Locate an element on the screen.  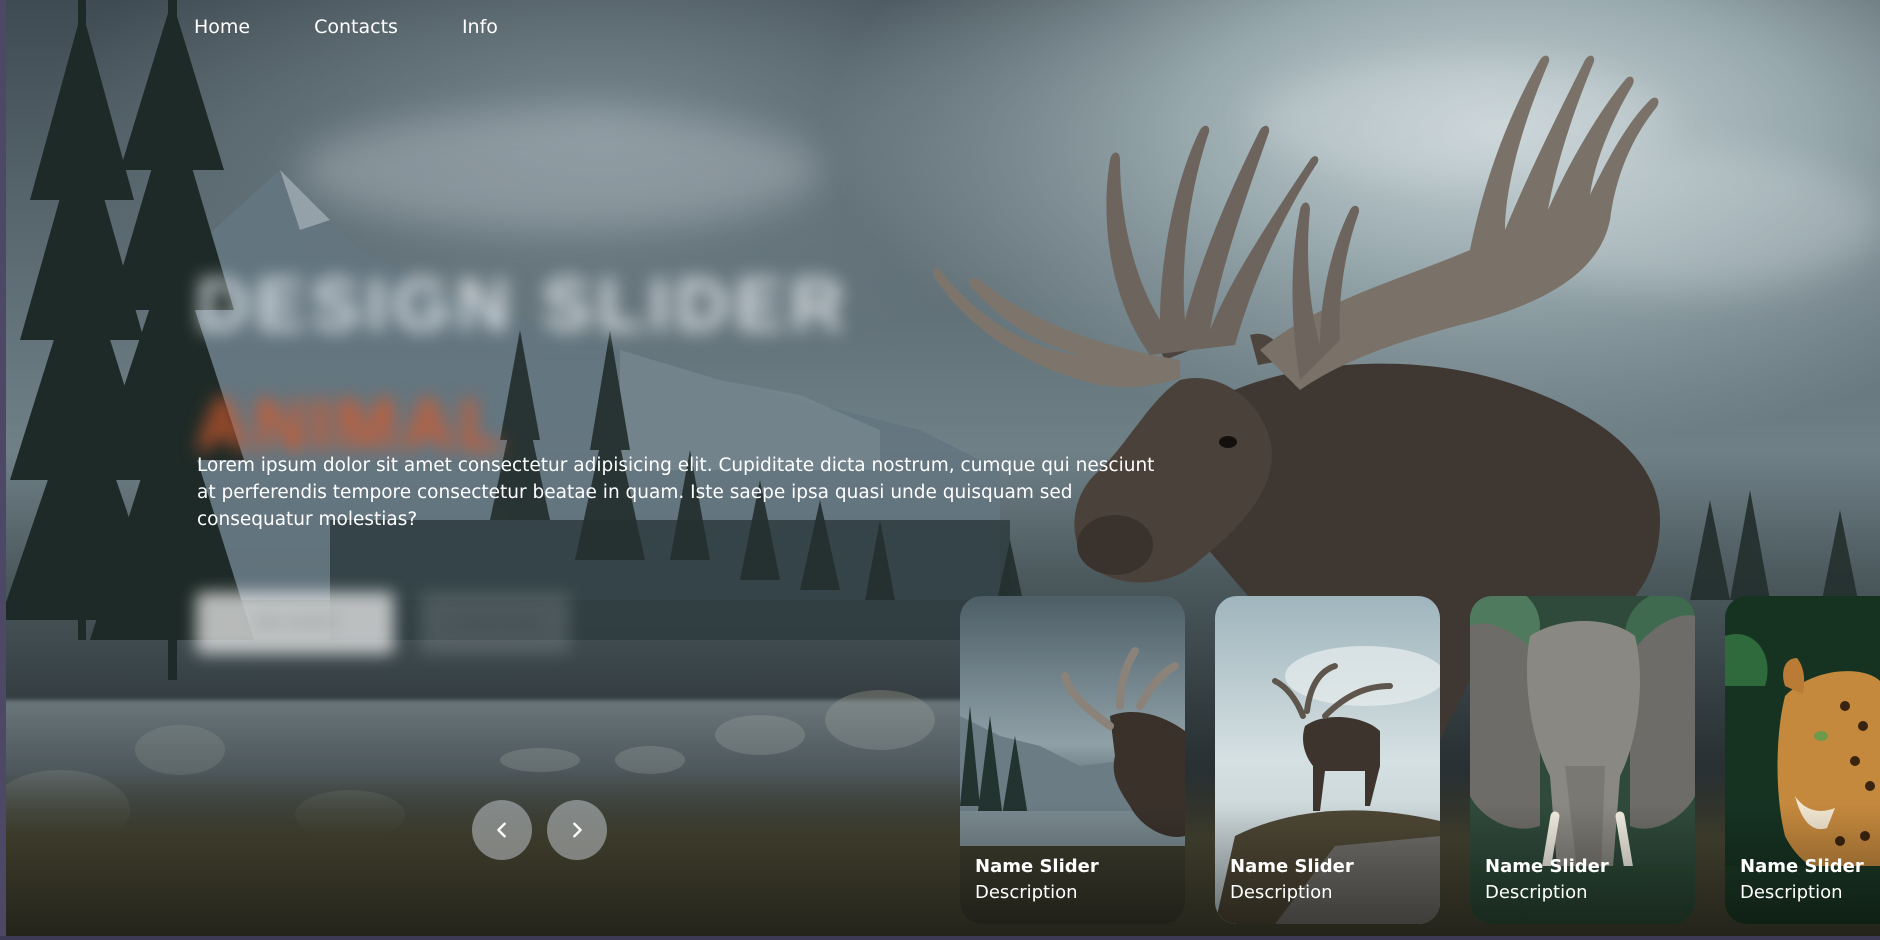
nav-info: Info is located at coordinates (480, 27).